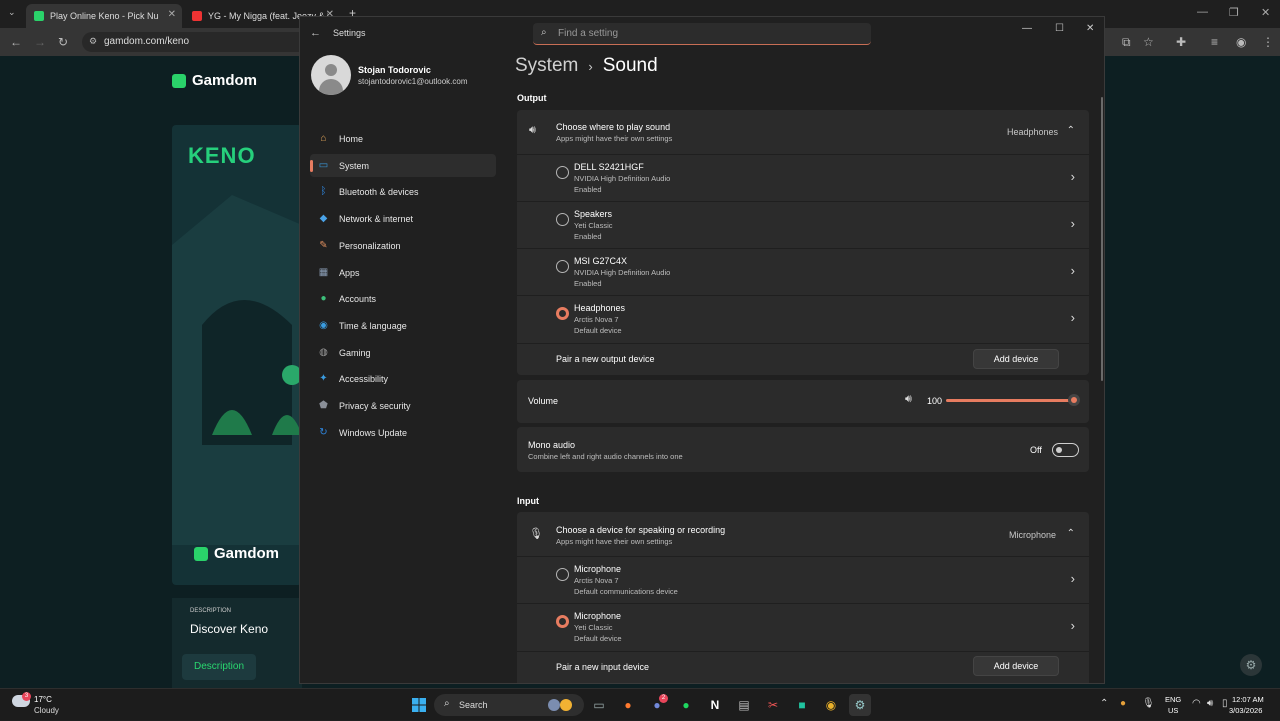 This screenshot has width=1280, height=721. What do you see at coordinates (1210, 703) in the screenshot?
I see `volume-tray-icon: 🔊︎` at bounding box center [1210, 703].